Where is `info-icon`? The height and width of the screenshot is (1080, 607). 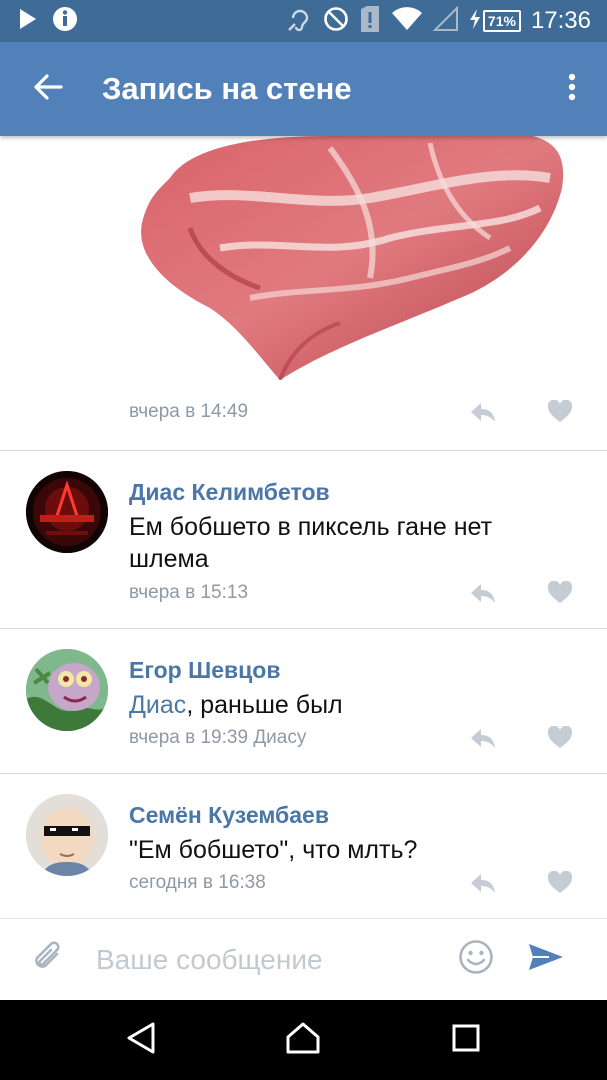
info-icon is located at coordinates (65, 21).